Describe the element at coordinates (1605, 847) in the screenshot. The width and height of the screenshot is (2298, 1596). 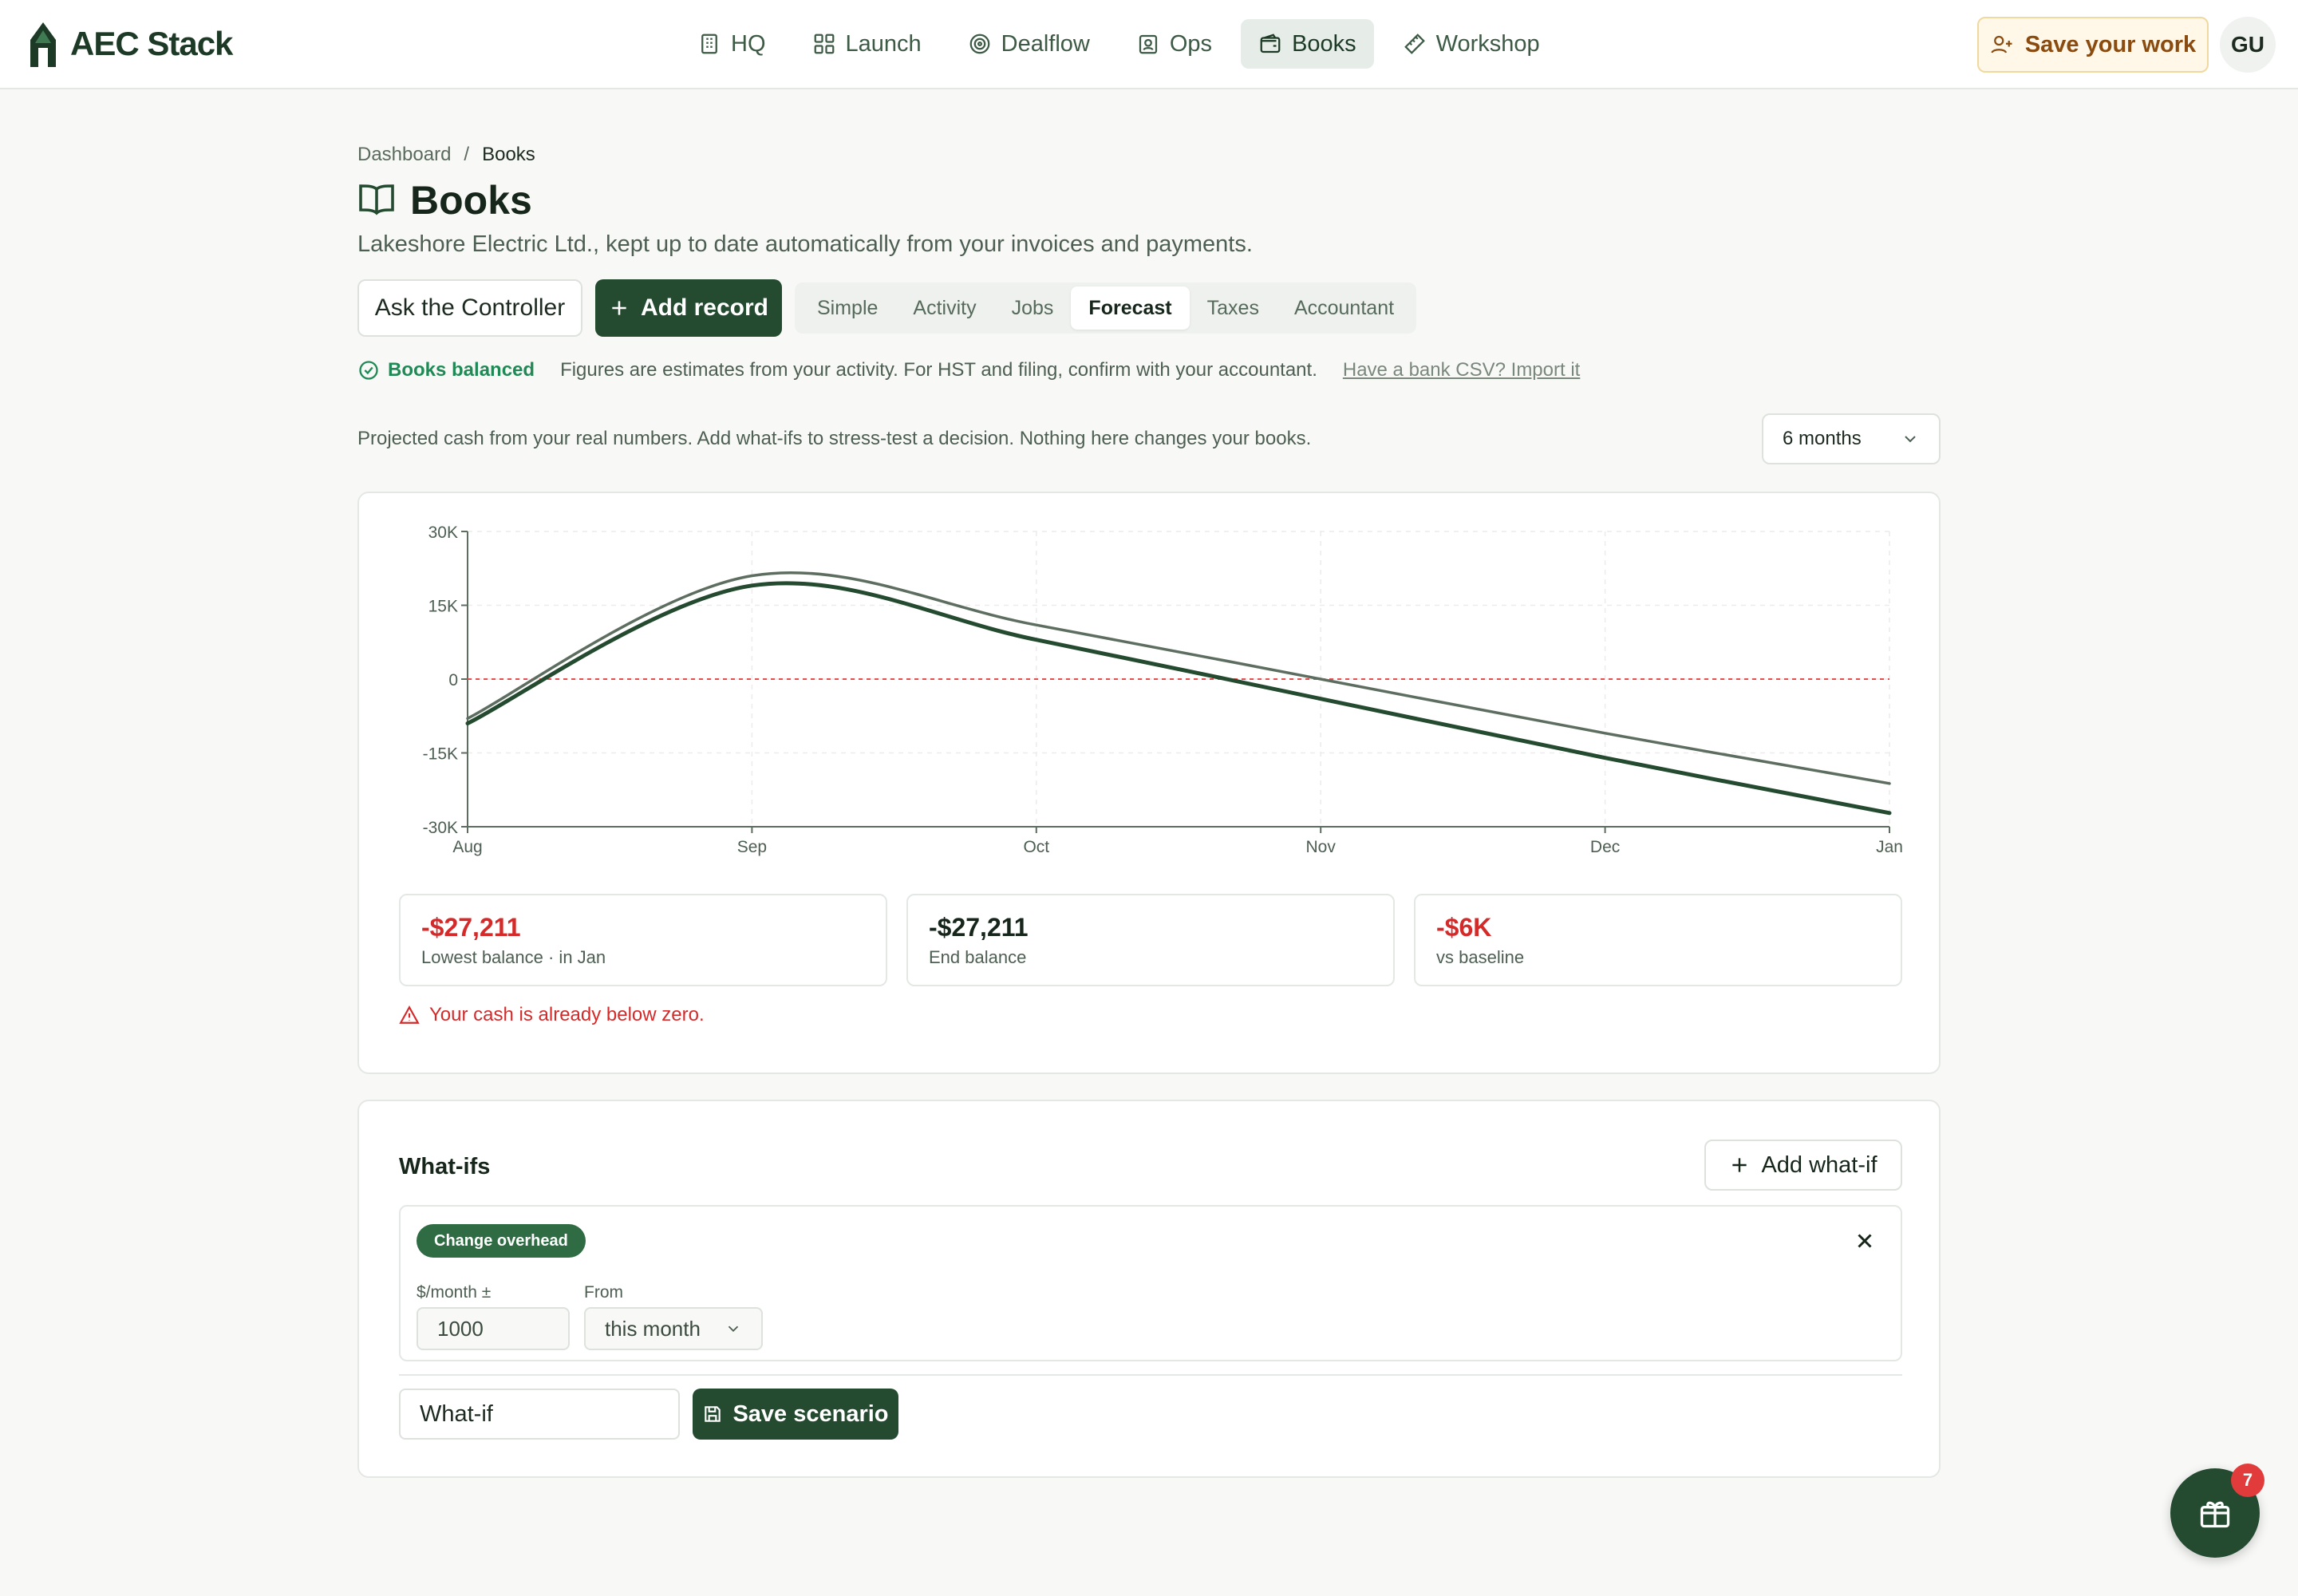
I see `x-tick-label: Dec` at that location.